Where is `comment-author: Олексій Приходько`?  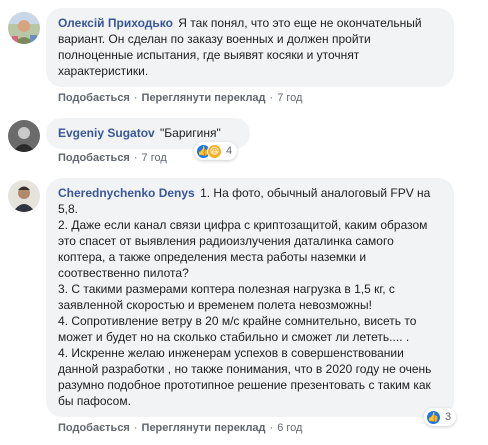
comment-author: Олексій Приходько is located at coordinates (115, 23).